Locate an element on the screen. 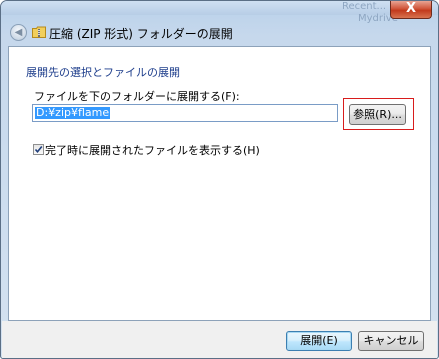  back-arrow-icon: ◀ is located at coordinates (18, 32).